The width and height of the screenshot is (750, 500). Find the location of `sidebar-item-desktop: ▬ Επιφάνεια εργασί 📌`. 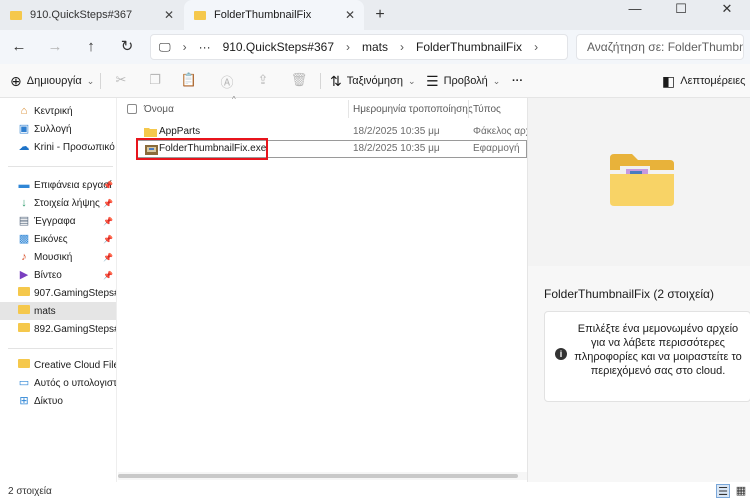

sidebar-item-desktop: ▬ Επιφάνεια εργασί 📌 is located at coordinates (58, 185).